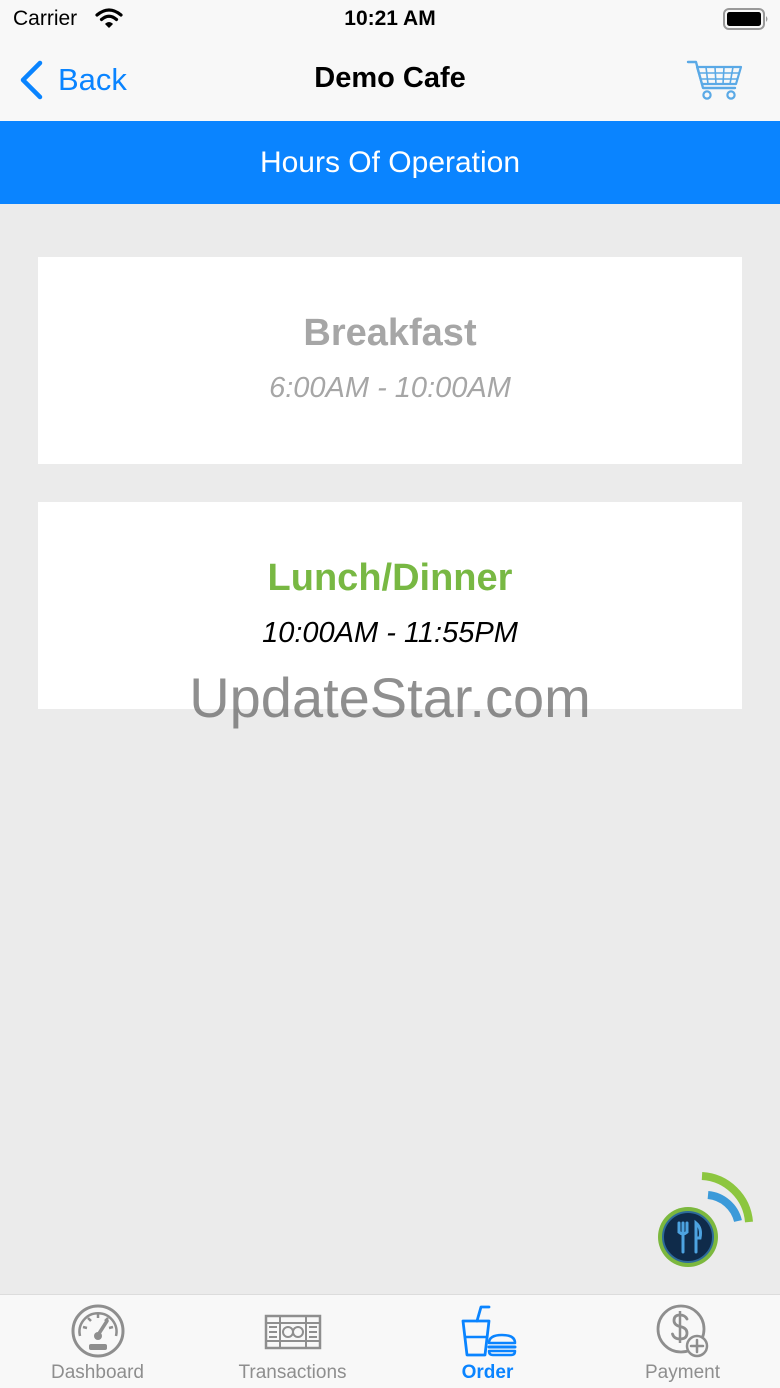 The width and height of the screenshot is (780, 1388). What do you see at coordinates (98, 1331) in the screenshot?
I see `speedometer-icon` at bounding box center [98, 1331].